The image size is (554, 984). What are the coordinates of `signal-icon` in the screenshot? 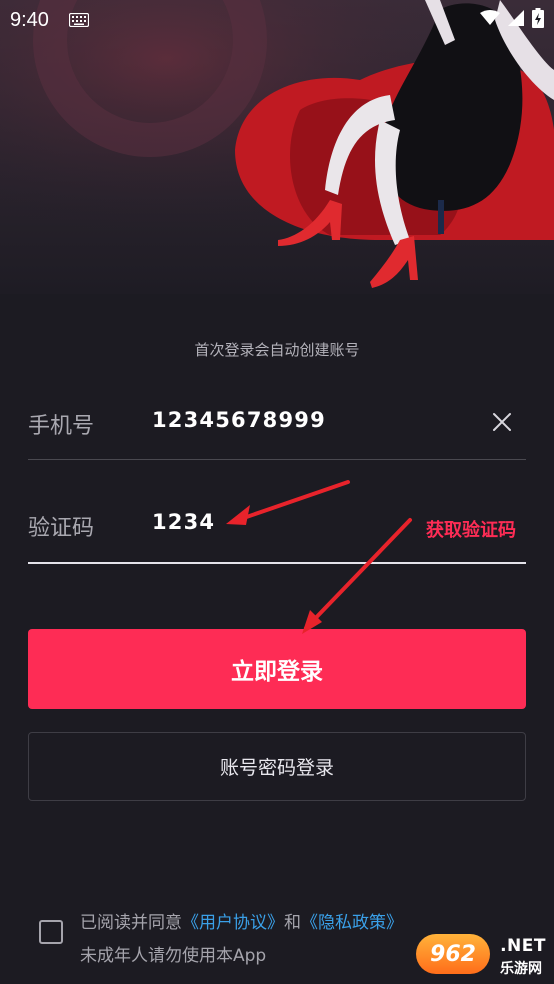 It's located at (516, 20).